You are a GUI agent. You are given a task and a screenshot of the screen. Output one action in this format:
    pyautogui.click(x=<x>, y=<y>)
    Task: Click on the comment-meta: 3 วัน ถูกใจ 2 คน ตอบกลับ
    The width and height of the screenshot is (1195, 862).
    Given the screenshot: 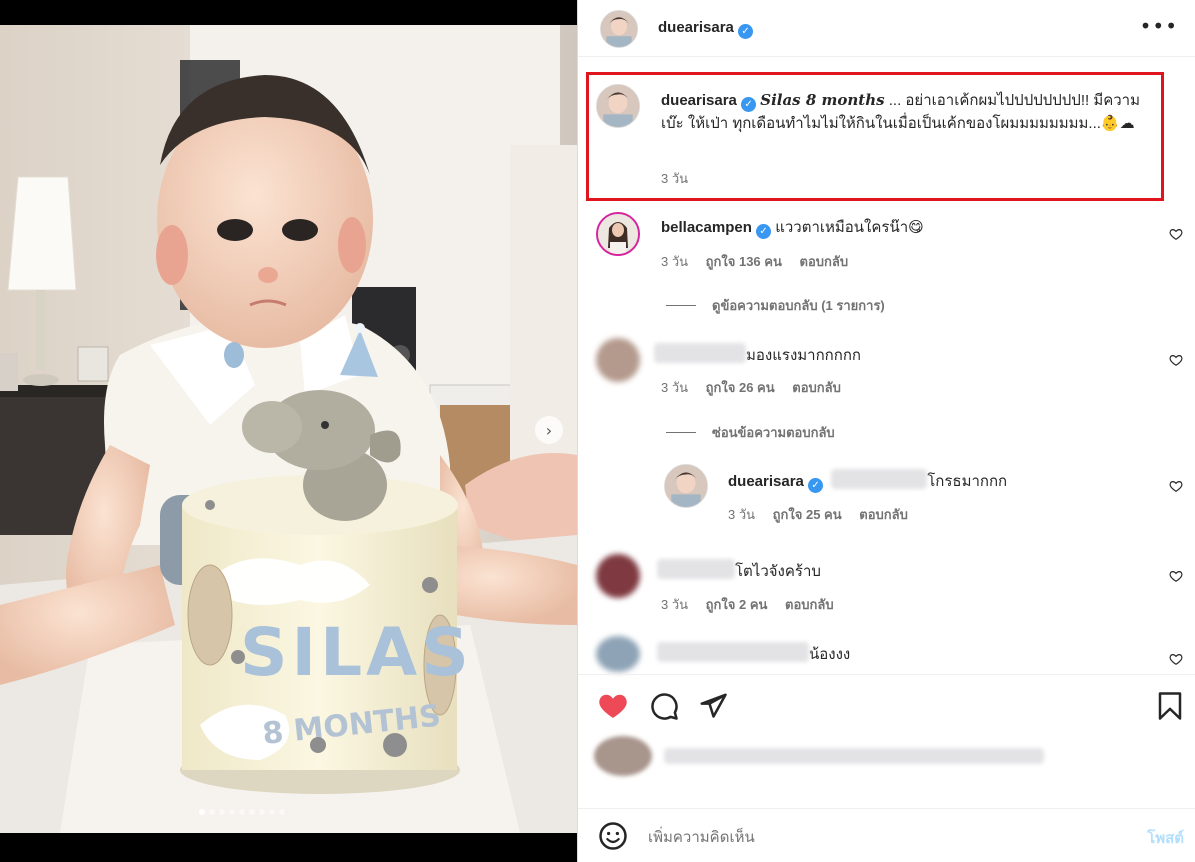 What is the action you would take?
    pyautogui.click(x=754, y=604)
    